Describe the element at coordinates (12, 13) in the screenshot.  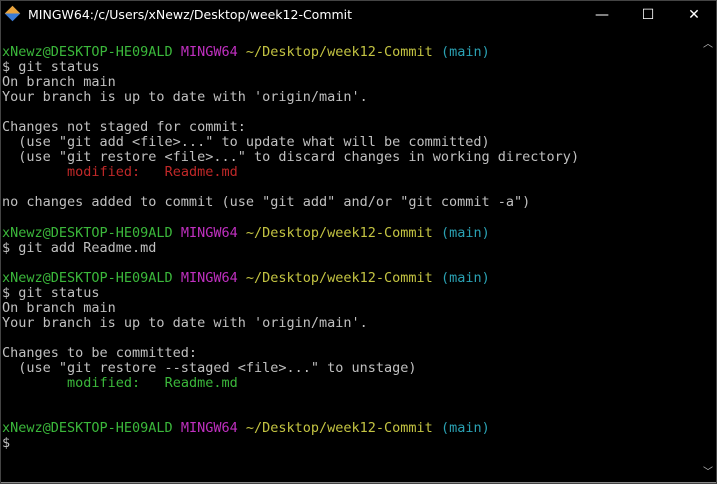
I see `git-bash-icon` at that location.